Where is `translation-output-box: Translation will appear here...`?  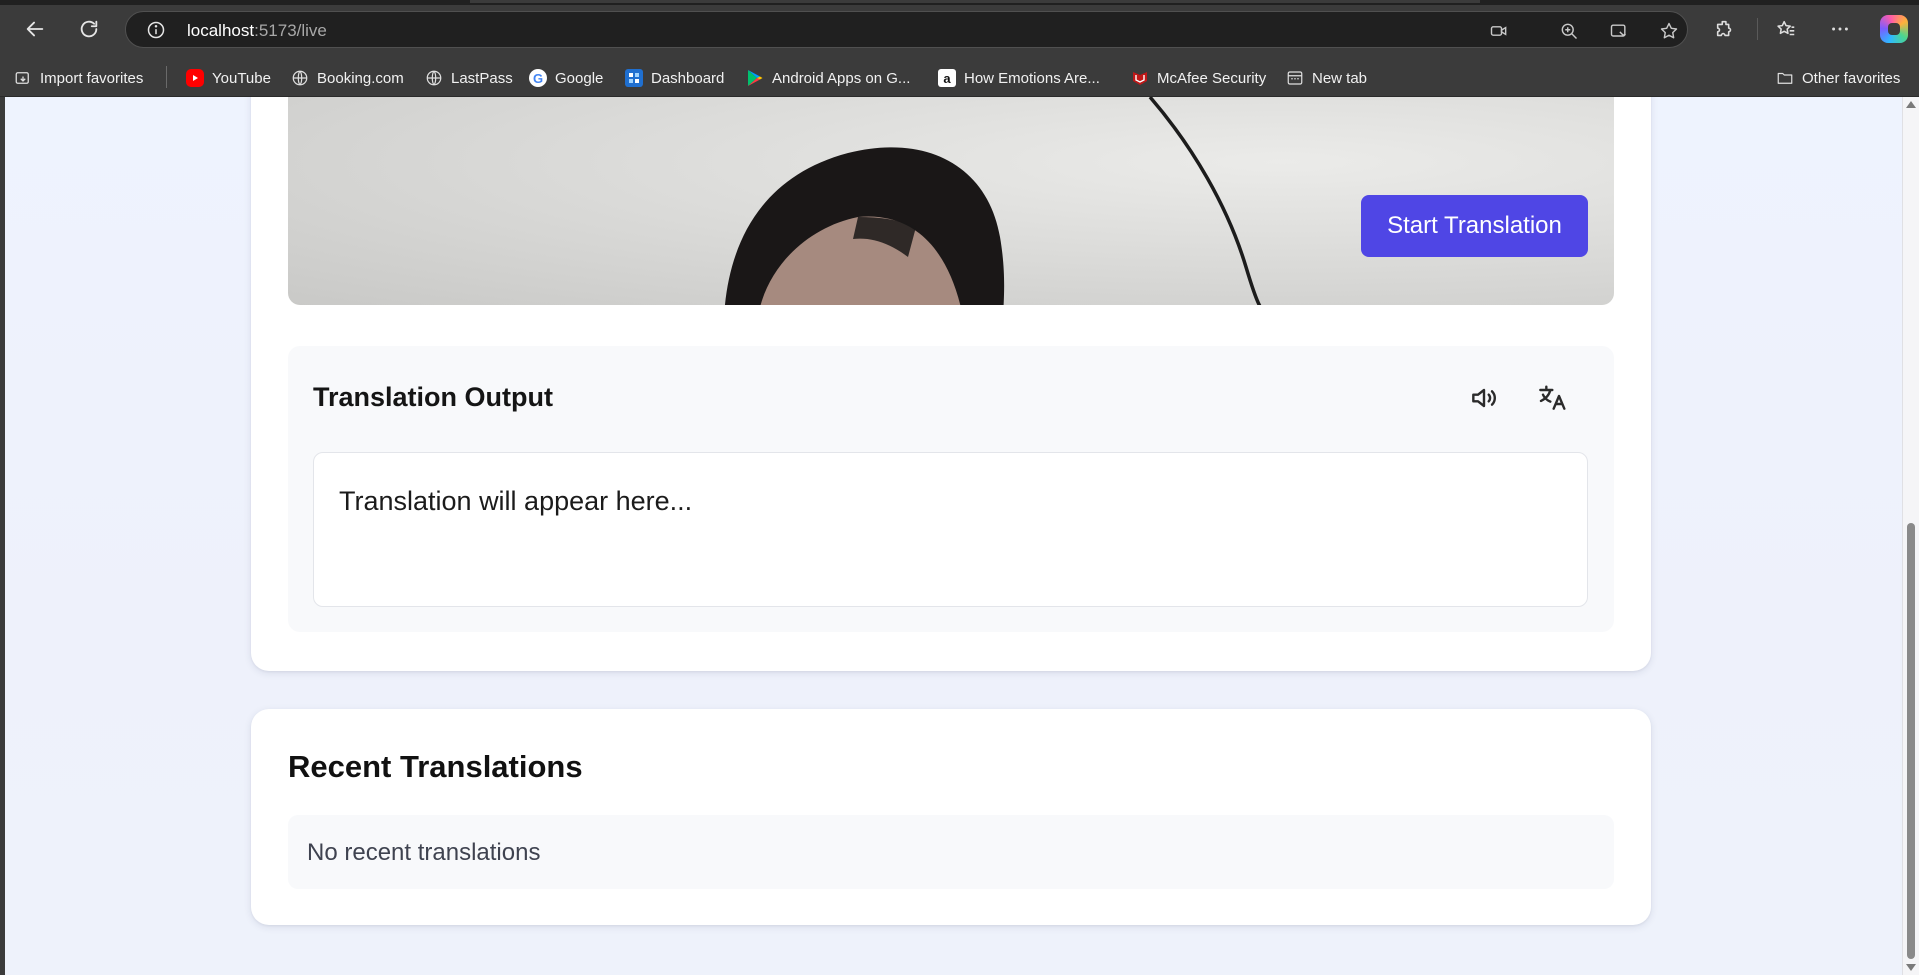
translation-output-box: Translation will appear here... is located at coordinates (950, 529).